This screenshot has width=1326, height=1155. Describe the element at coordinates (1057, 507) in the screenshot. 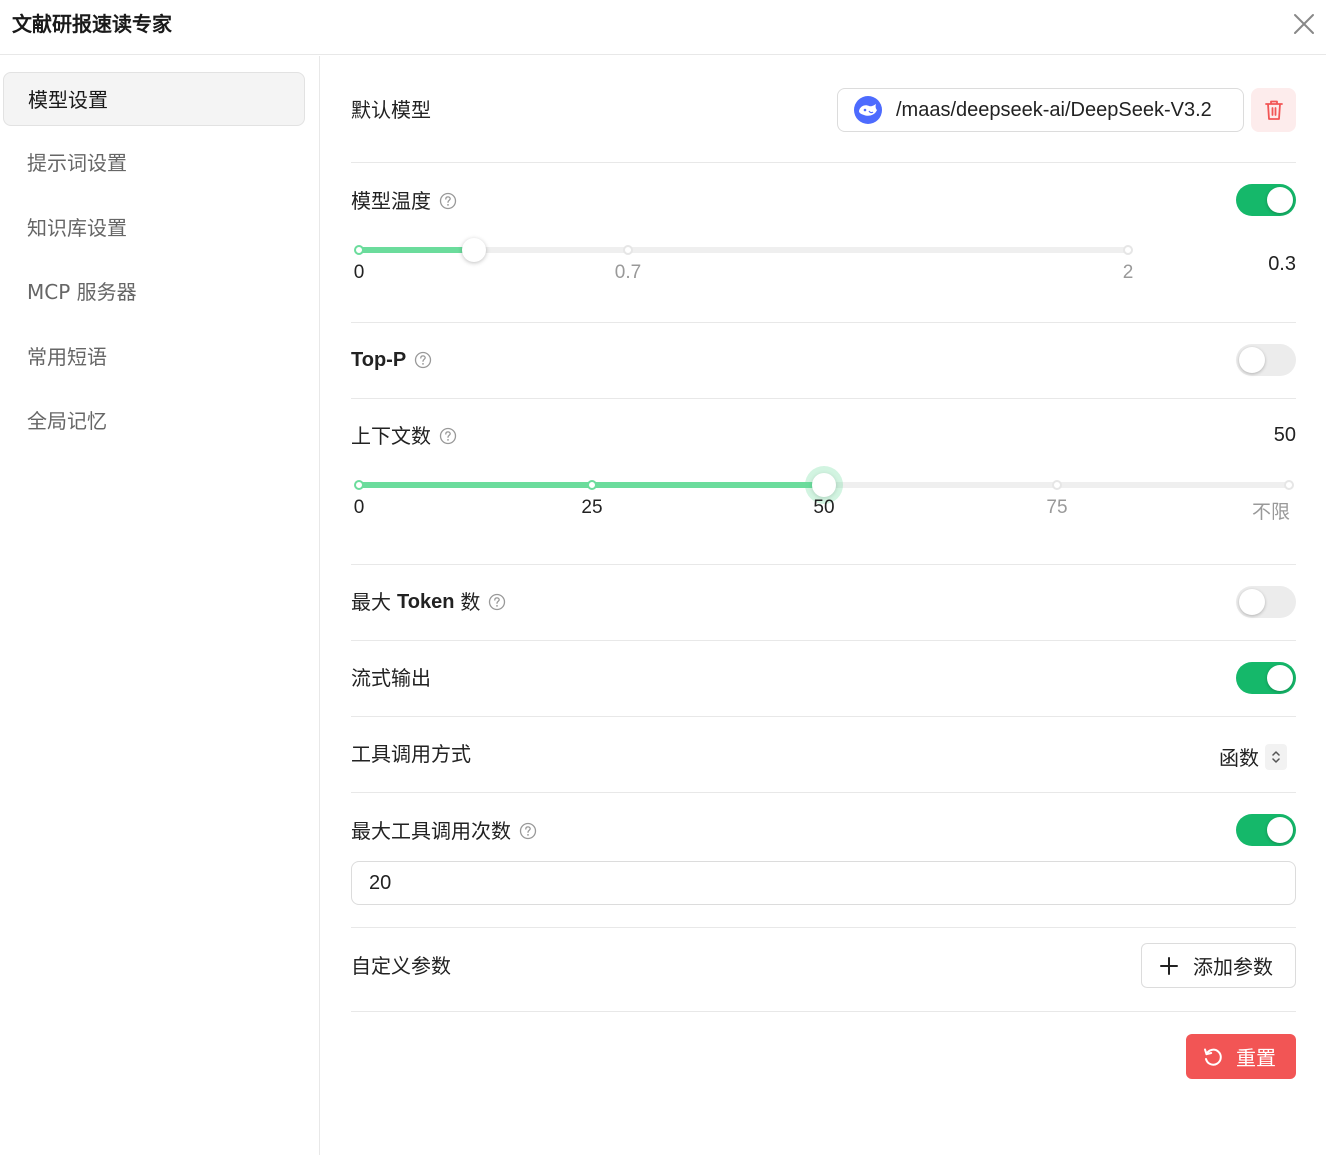

I see `slider-mark: 75` at that location.